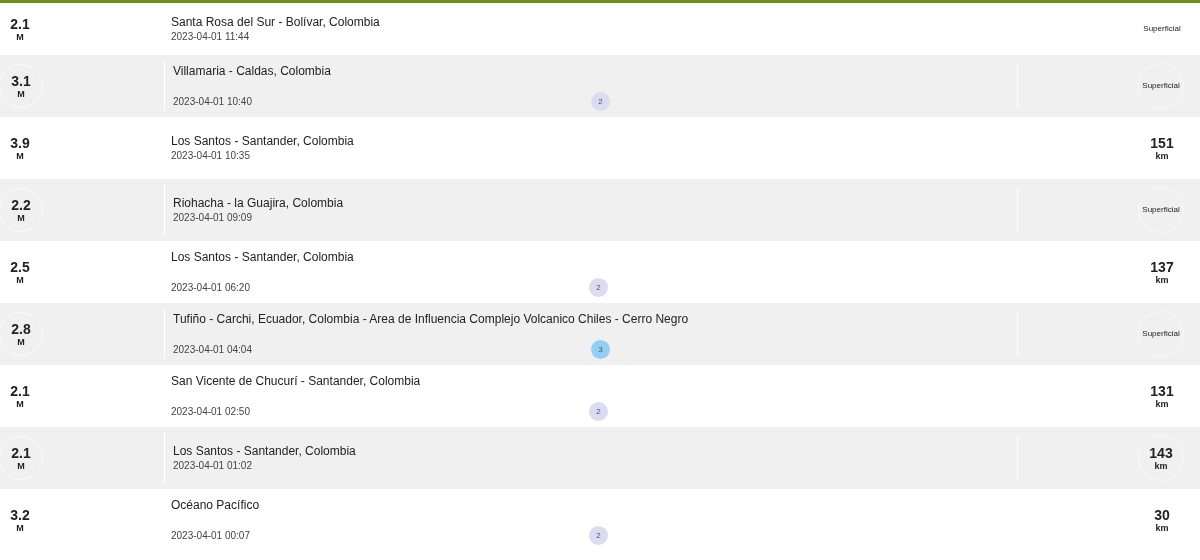 The width and height of the screenshot is (1200, 560). I want to click on event-time: 2023-04-01 00:07, so click(211, 535).